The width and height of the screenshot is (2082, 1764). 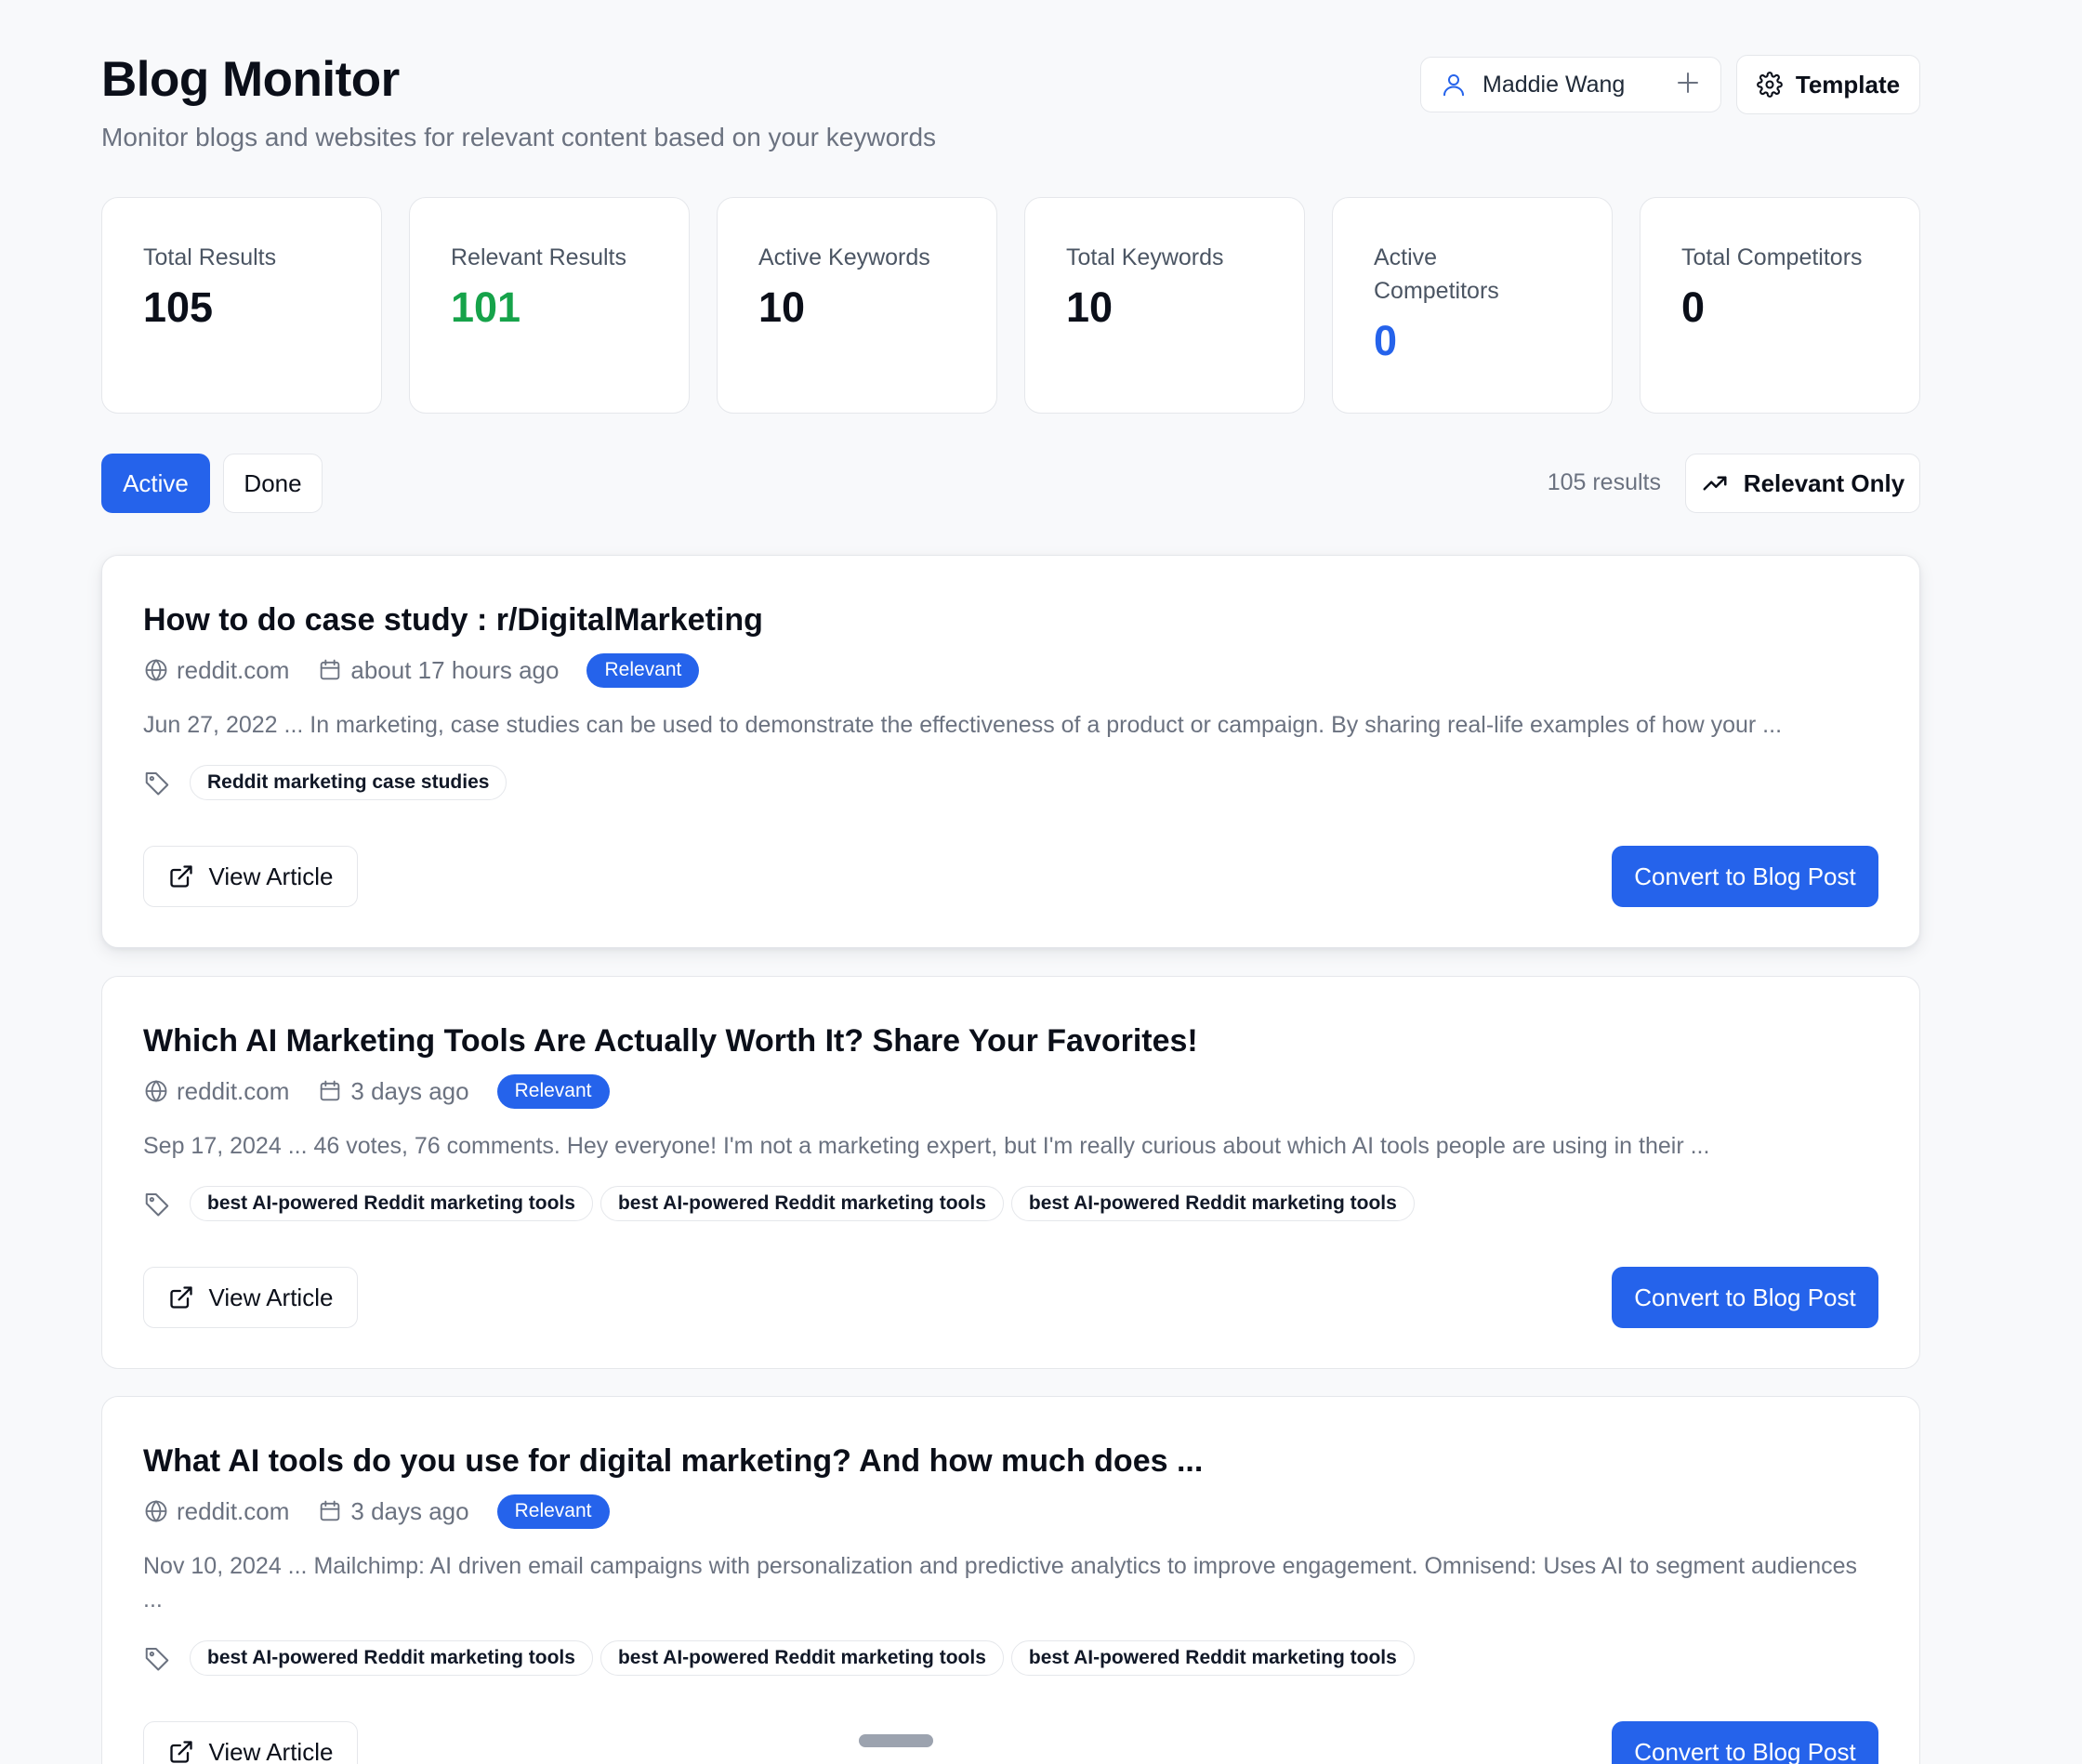 I want to click on user-selector: Maddie Wang, so click(x=1570, y=84).